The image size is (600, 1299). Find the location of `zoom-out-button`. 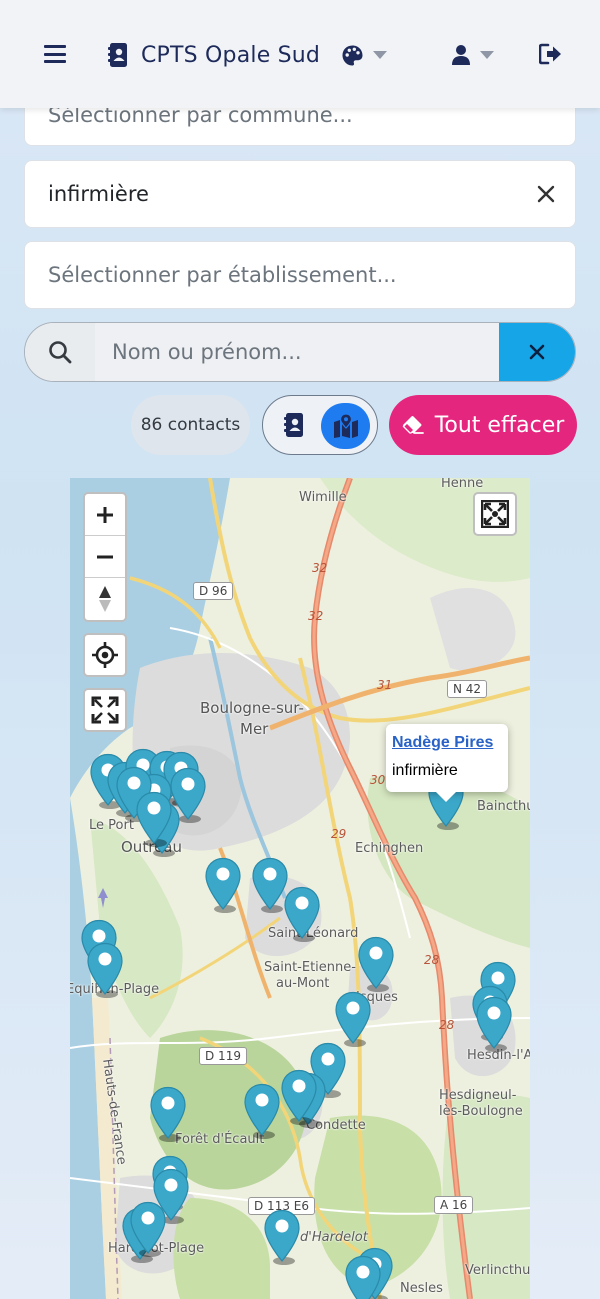

zoom-out-button is located at coordinates (105, 557).